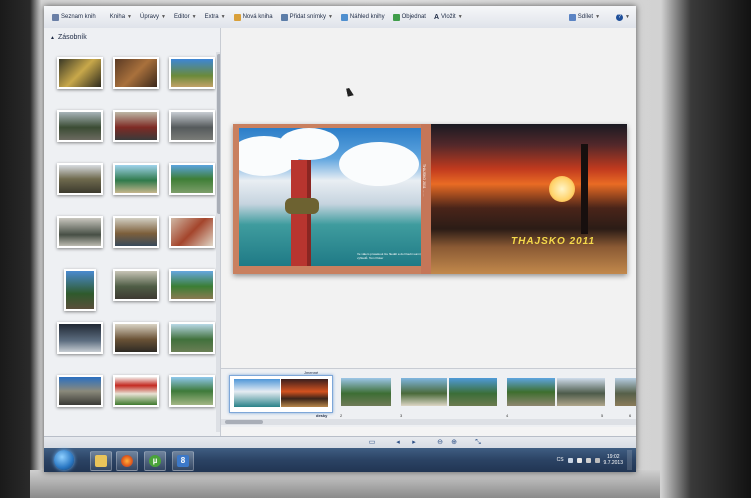 This screenshot has width=751, height=498. I want to click on taskbar-explorer, so click(101, 461).